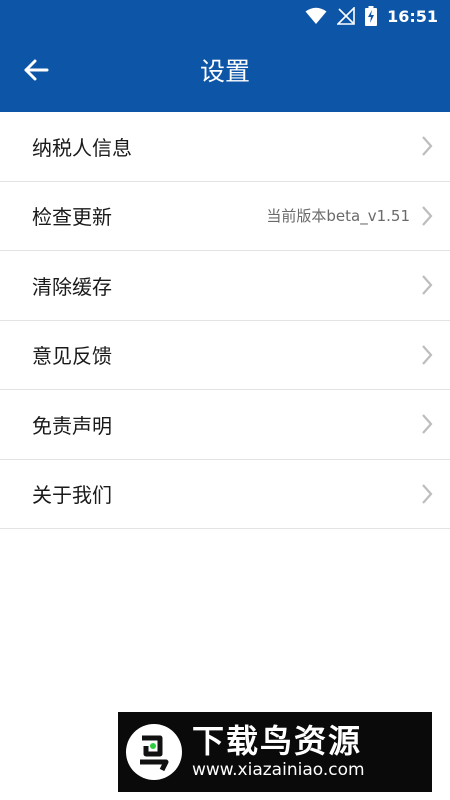 This screenshot has height=800, width=450. Describe the element at coordinates (338, 216) in the screenshot. I see `current-version-text: 当前版本beta_v1.51` at that location.